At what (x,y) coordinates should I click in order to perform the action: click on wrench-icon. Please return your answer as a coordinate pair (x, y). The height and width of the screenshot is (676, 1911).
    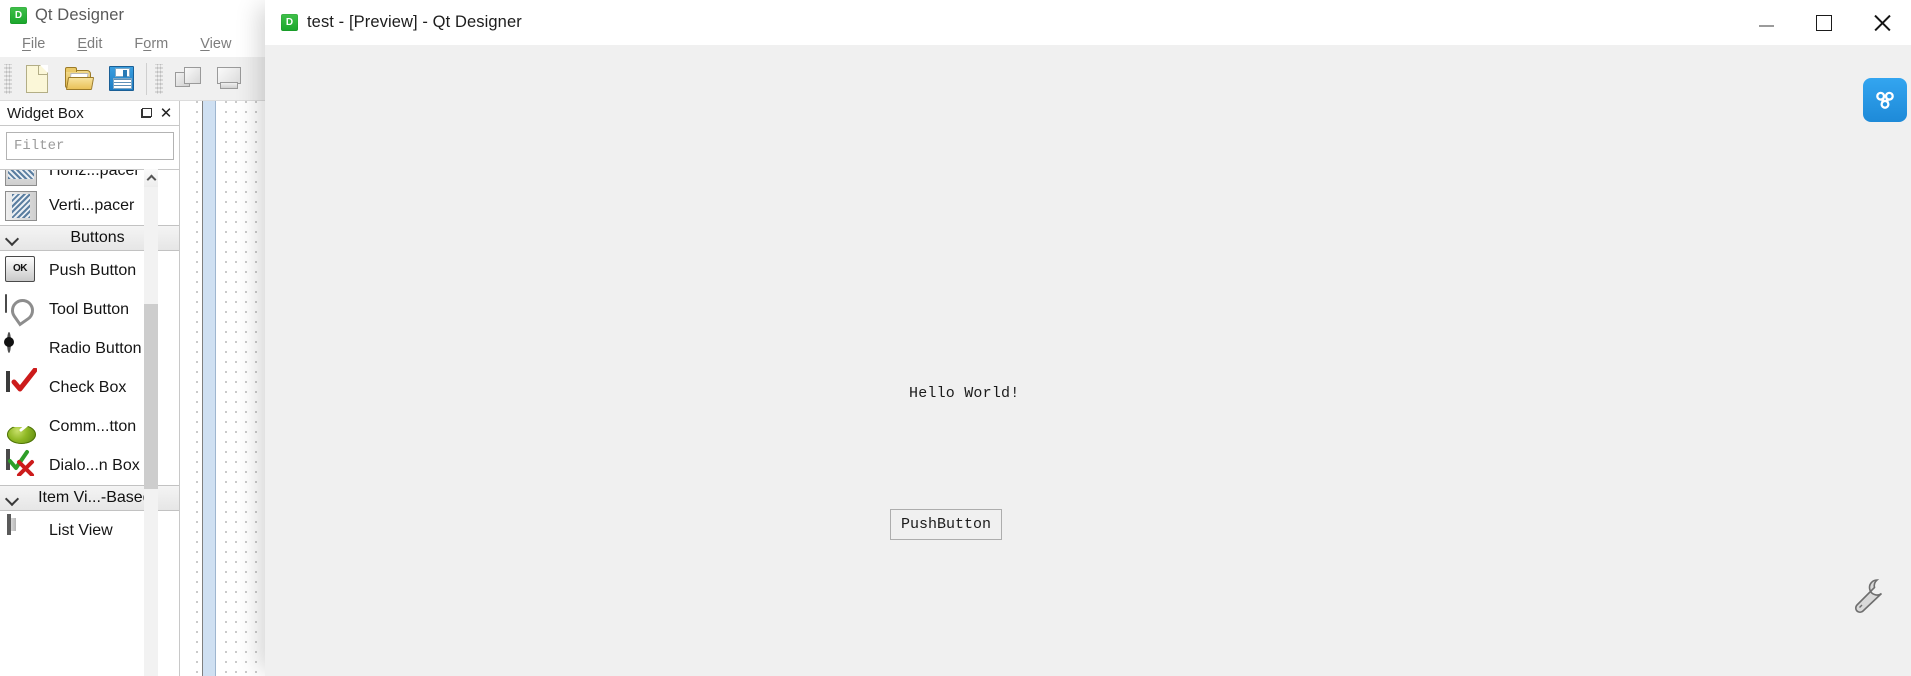
    Looking at the image, I should click on (1867, 594).